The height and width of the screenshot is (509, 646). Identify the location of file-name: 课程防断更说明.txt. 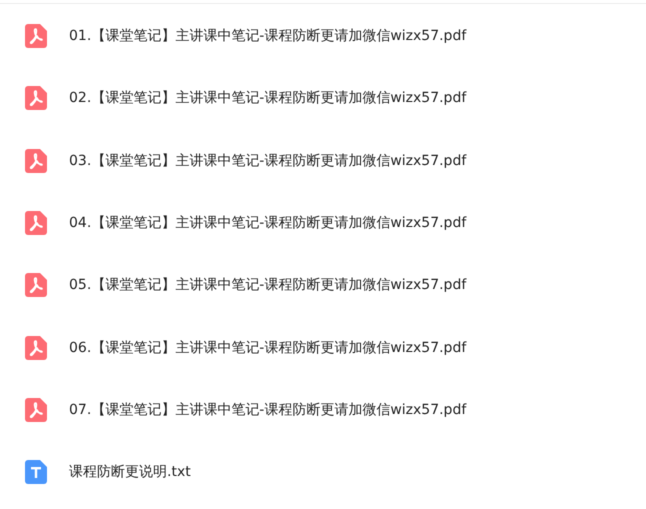
(130, 472).